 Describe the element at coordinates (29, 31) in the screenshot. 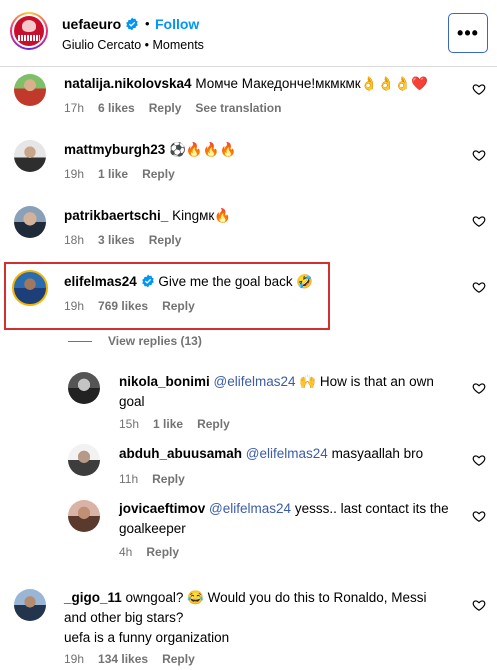

I see `uefaeuro-avatar` at that location.